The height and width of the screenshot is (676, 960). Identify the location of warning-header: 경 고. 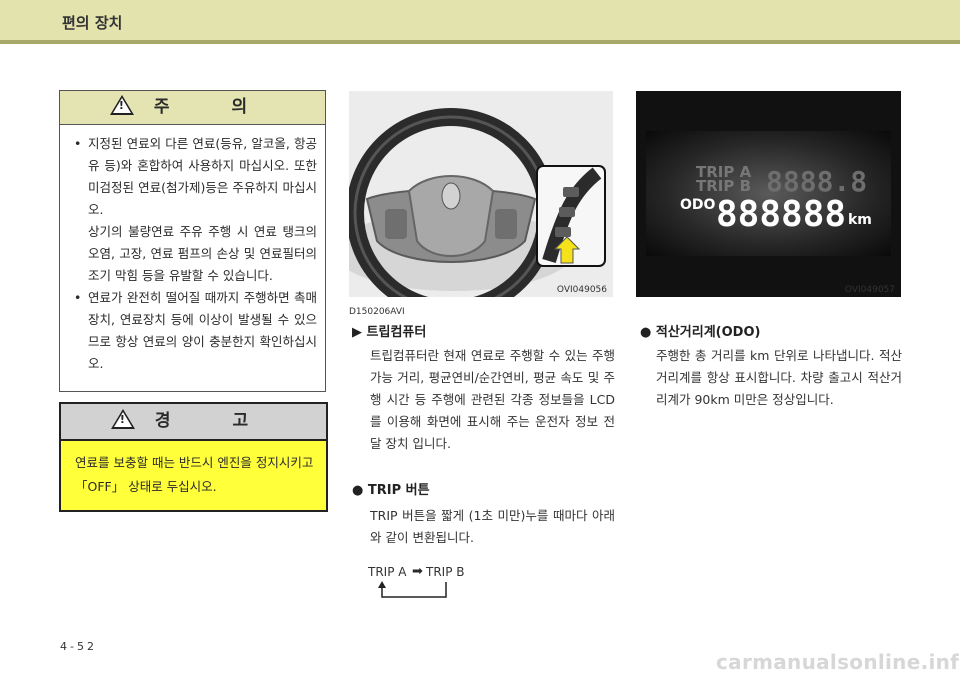
(193, 422).